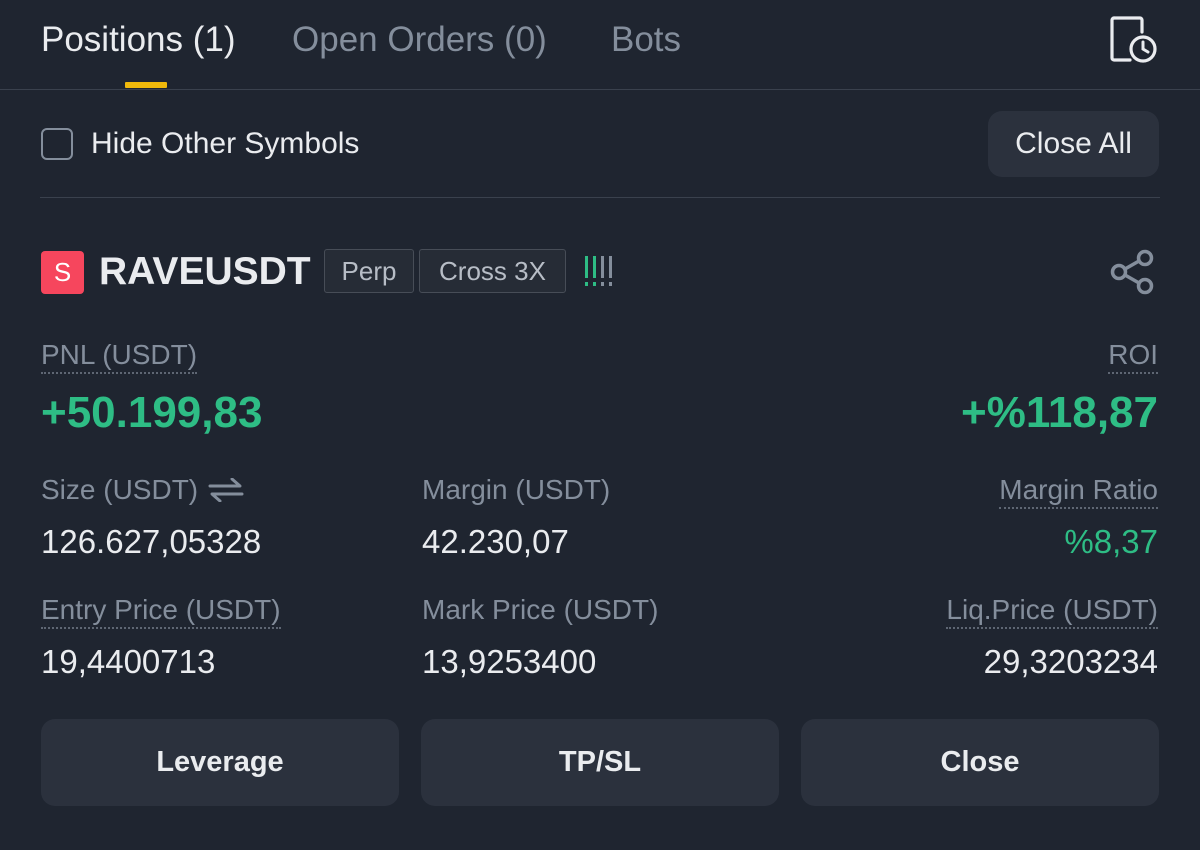 This screenshot has height=850, width=1200. Describe the element at coordinates (119, 356) in the screenshot. I see `pnl-label: PNL (USDT)` at that location.